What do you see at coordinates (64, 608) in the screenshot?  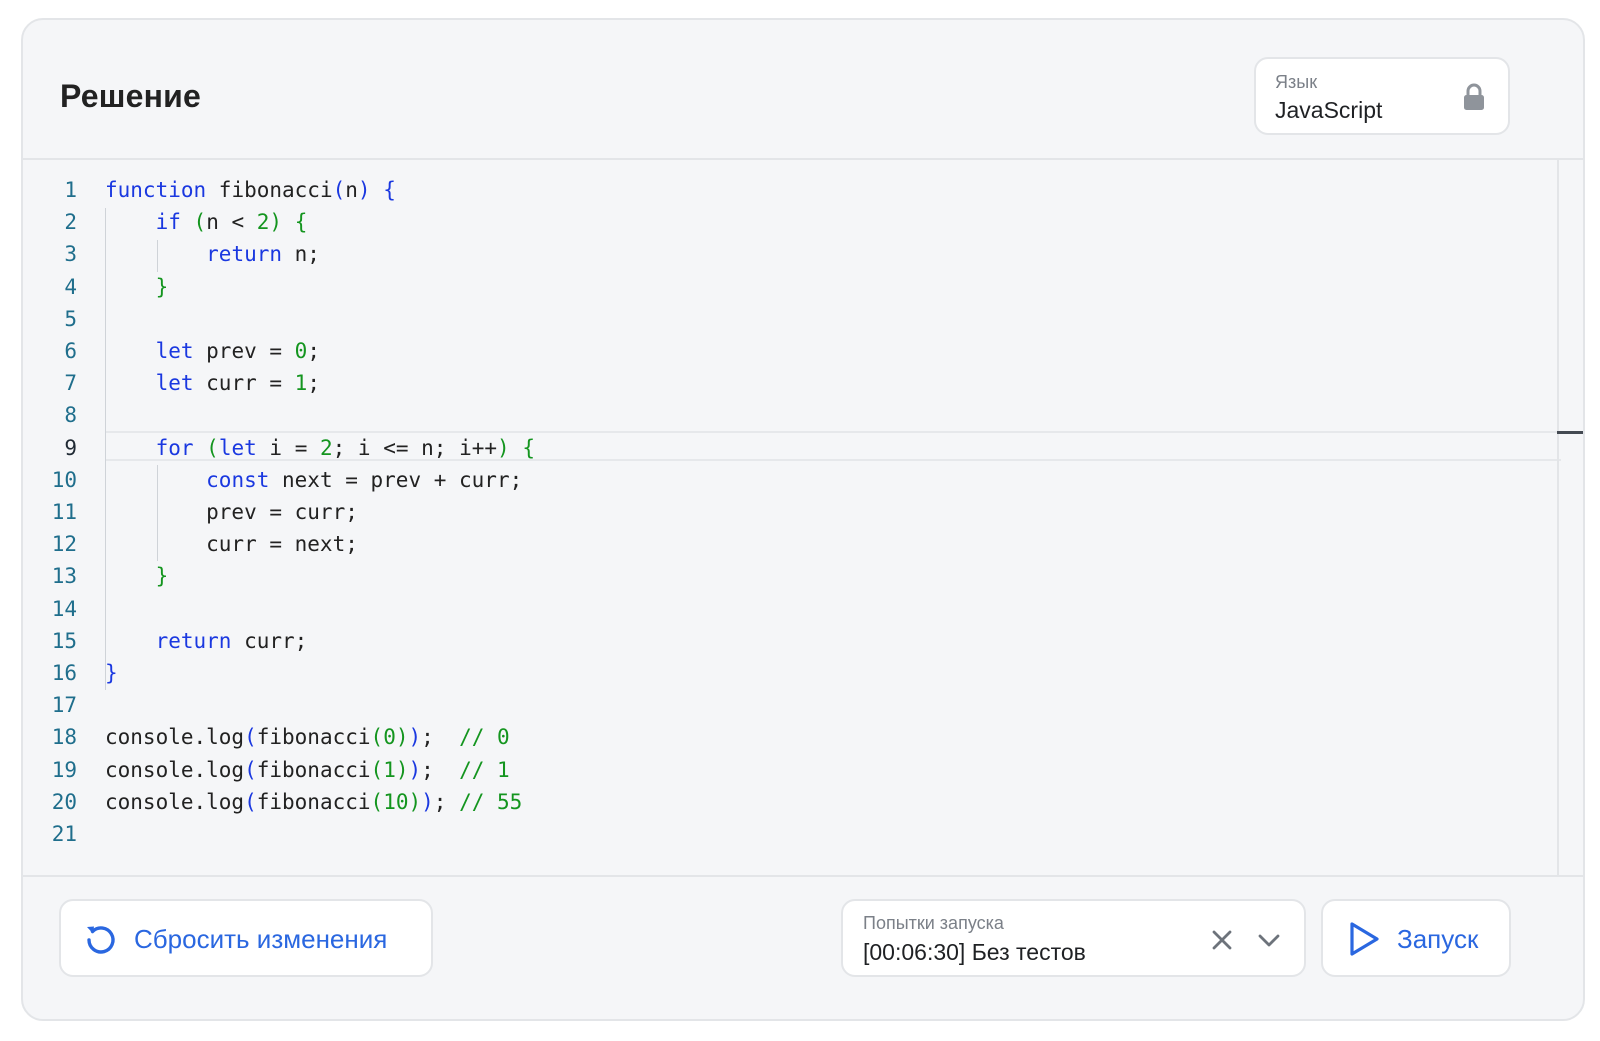 I see `line-number: 14` at bounding box center [64, 608].